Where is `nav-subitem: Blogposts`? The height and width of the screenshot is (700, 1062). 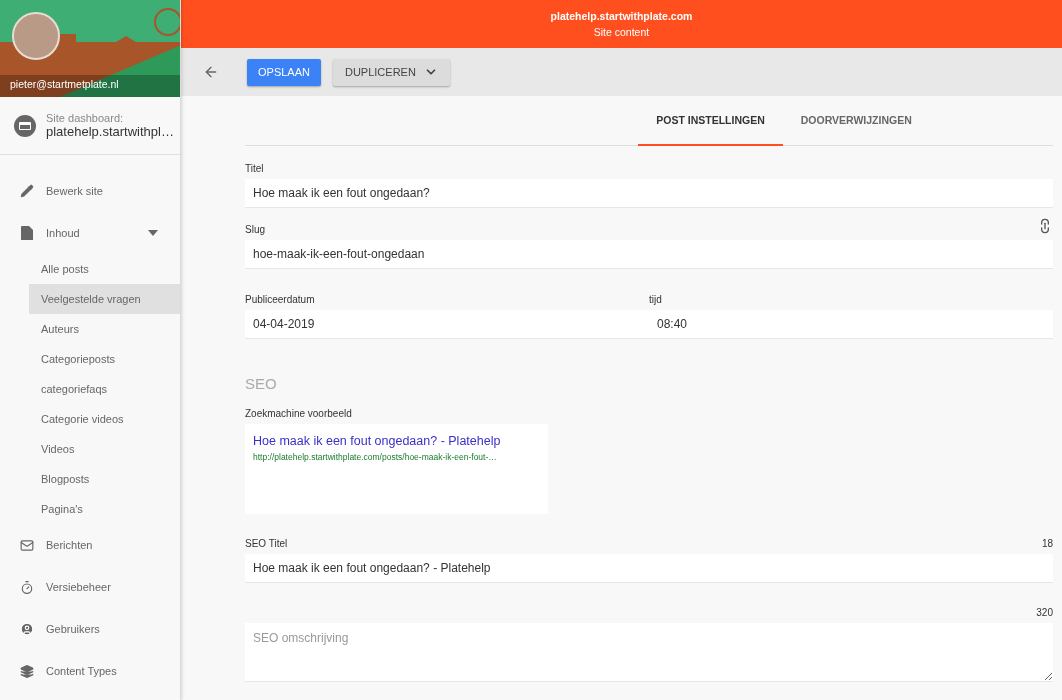
nav-subitem: Blogposts is located at coordinates (104, 479).